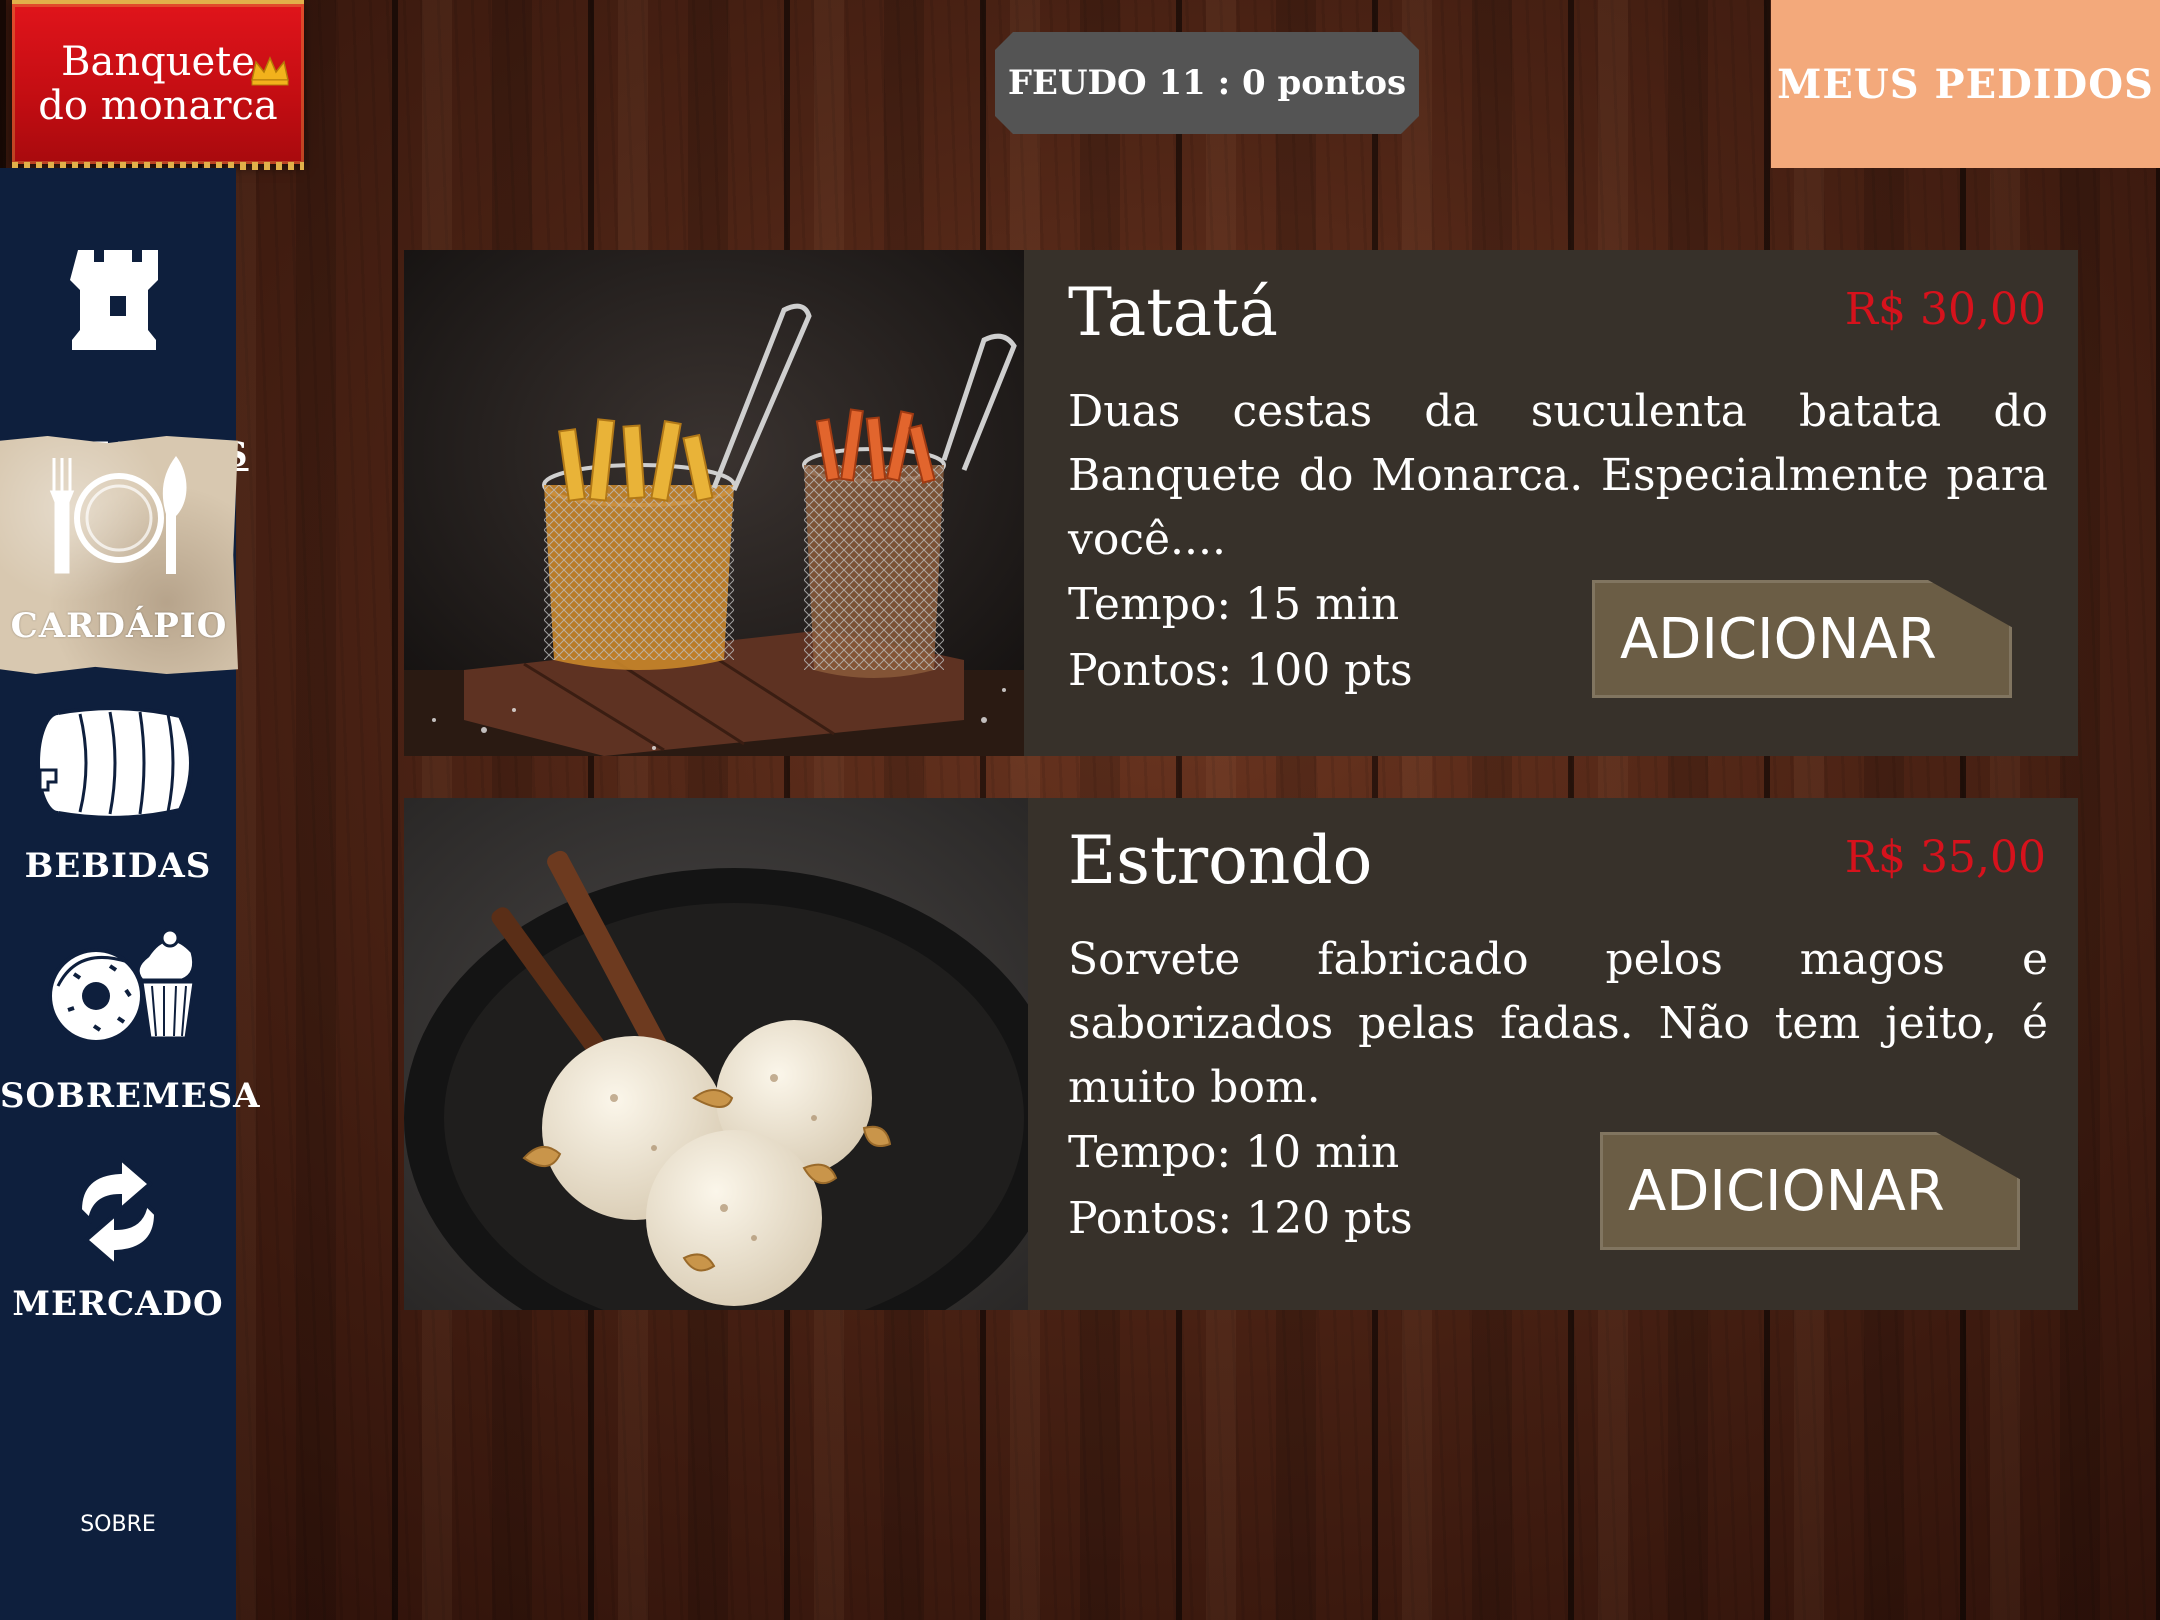 This screenshot has width=2160, height=1620. What do you see at coordinates (130, 1096) in the screenshot?
I see `sidebar-item-label: SOBREMESA` at bounding box center [130, 1096].